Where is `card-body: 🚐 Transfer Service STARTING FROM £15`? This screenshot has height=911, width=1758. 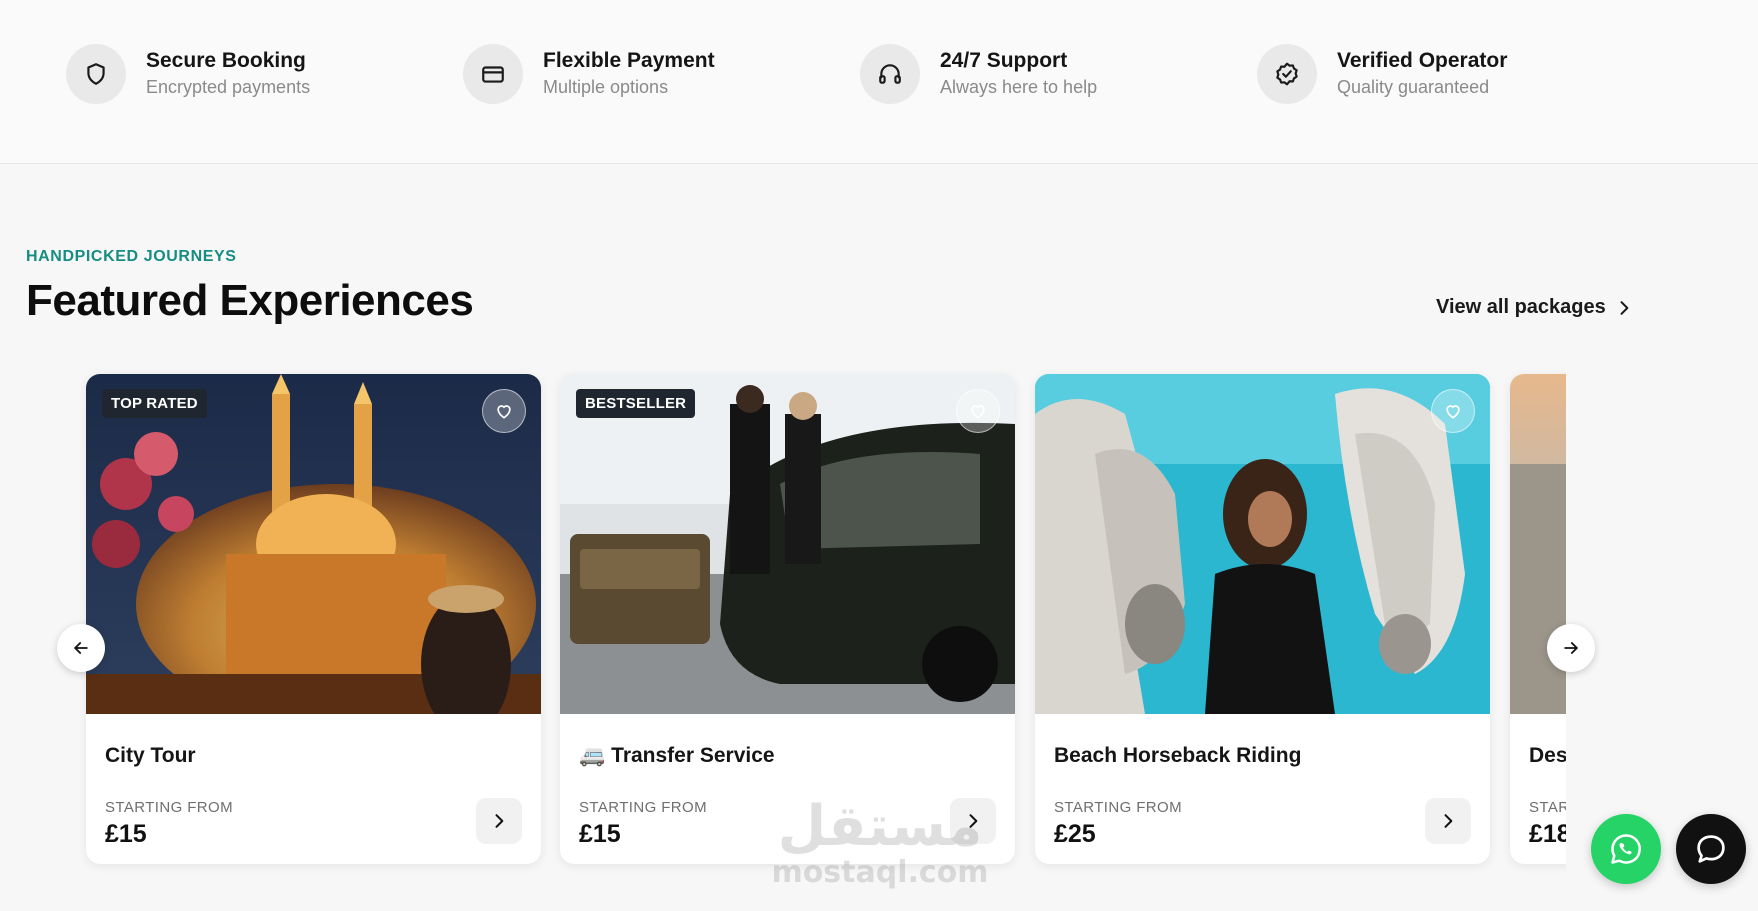 card-body: 🚐 Transfer Service STARTING FROM £15 is located at coordinates (787, 789).